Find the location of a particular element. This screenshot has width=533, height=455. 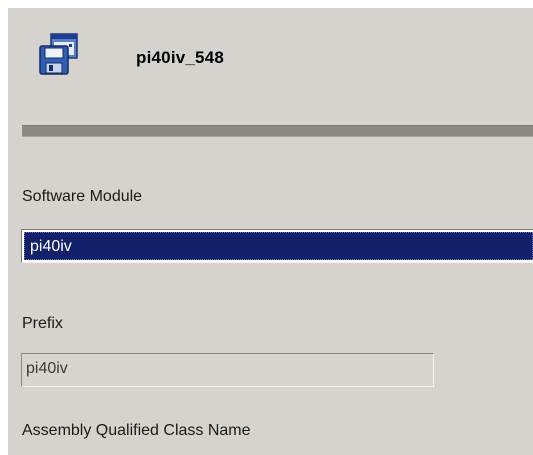

software-module-field: pi40iv is located at coordinates (277, 246).